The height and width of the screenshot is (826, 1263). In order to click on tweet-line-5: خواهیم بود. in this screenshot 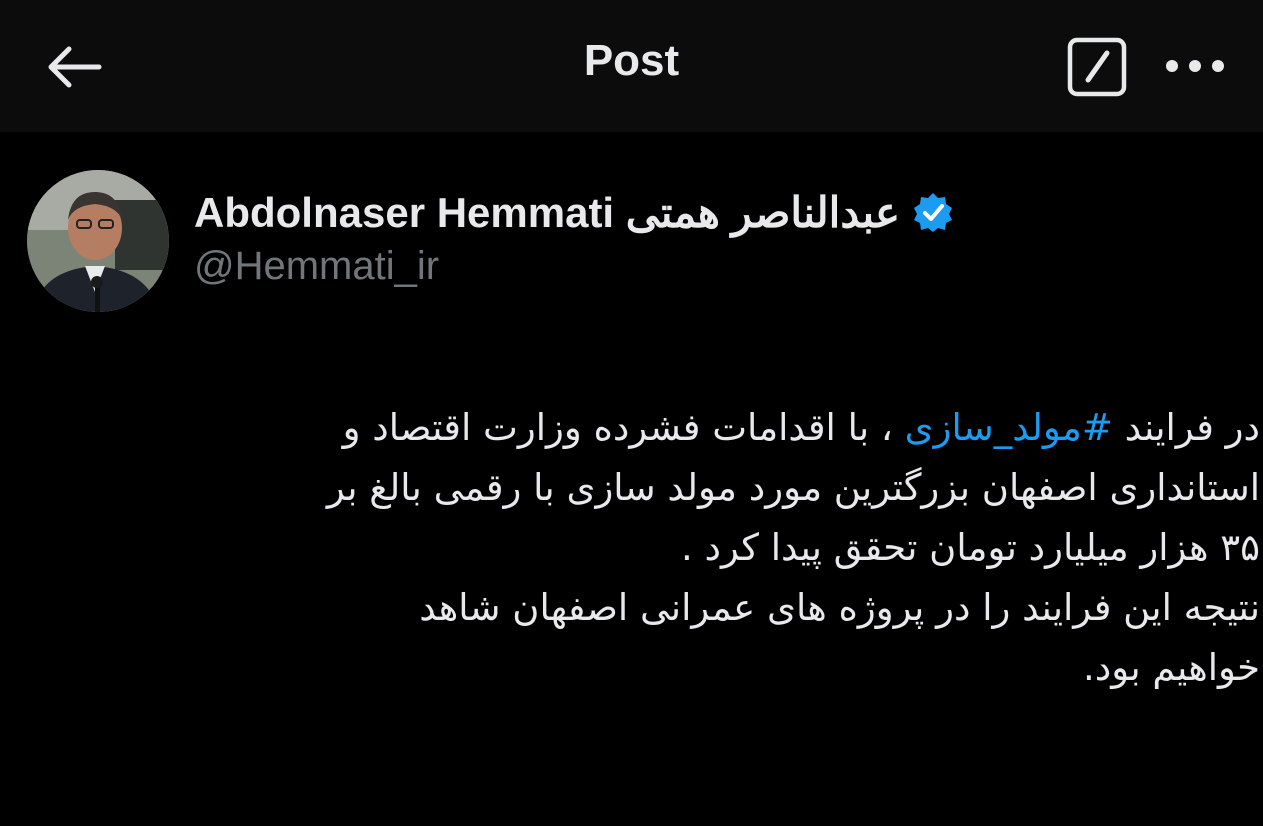, I will do `click(1171, 667)`.